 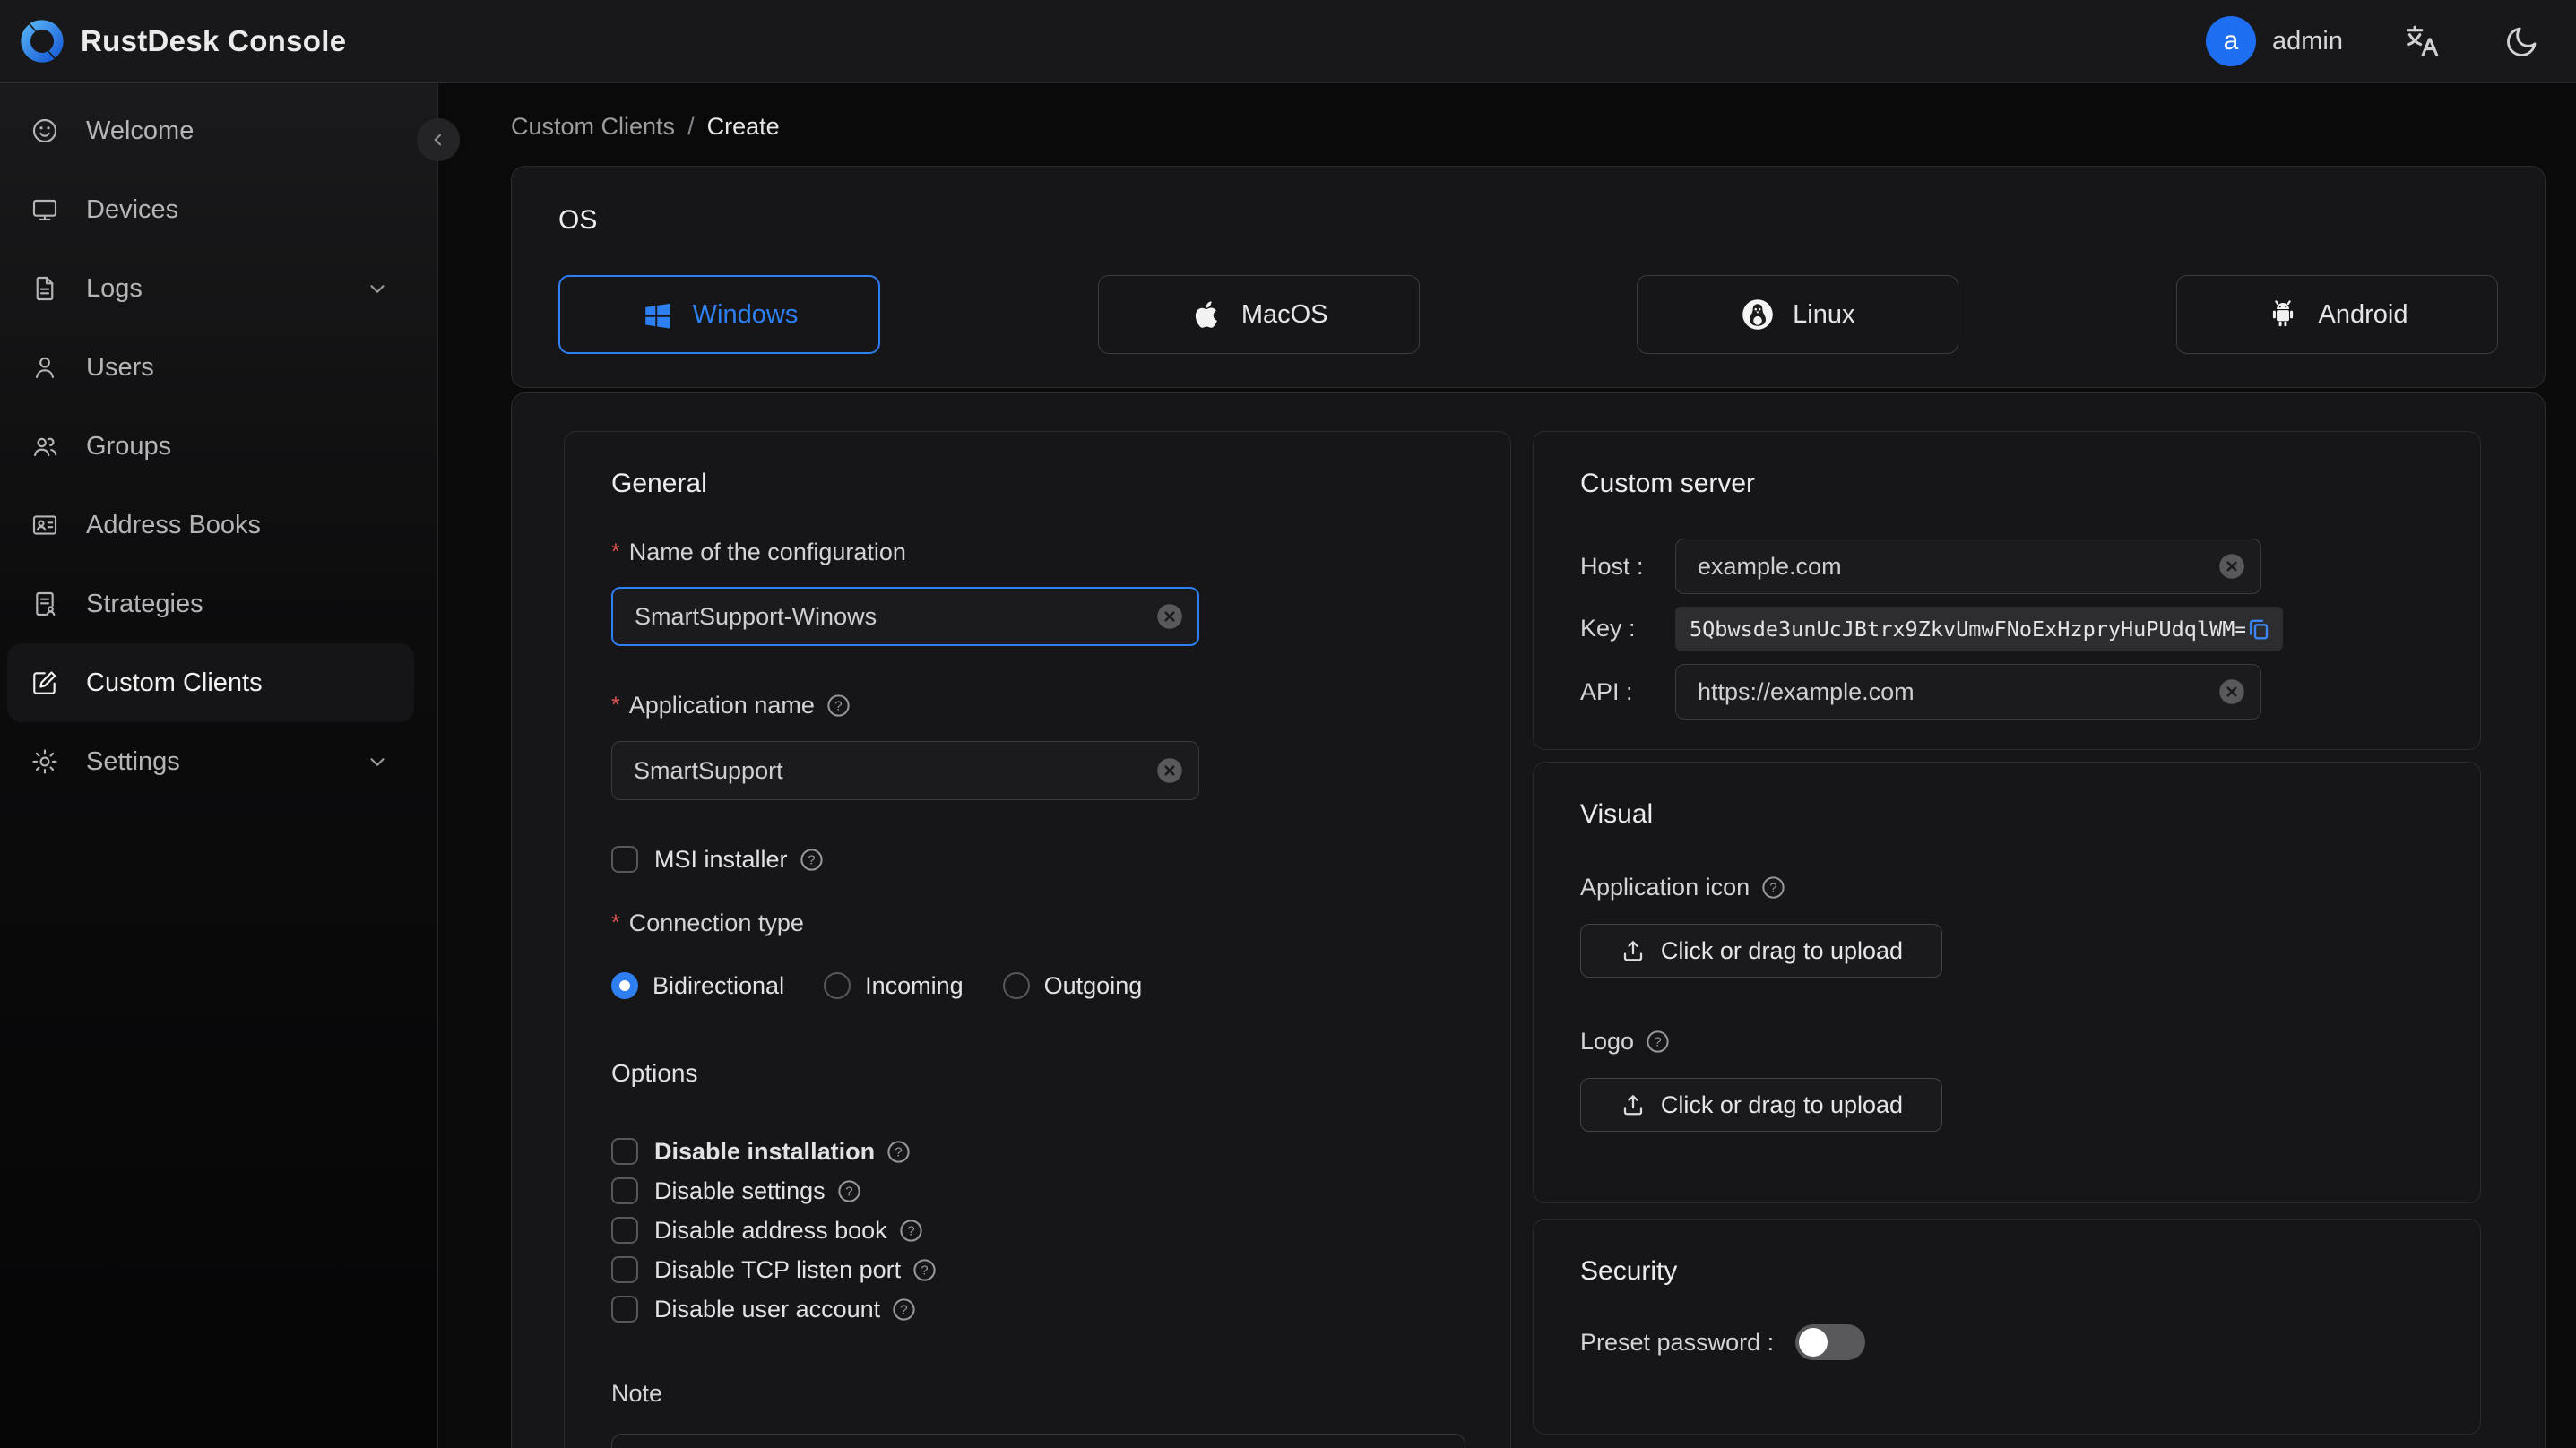 I want to click on chevron-down-icon, so click(x=377, y=762).